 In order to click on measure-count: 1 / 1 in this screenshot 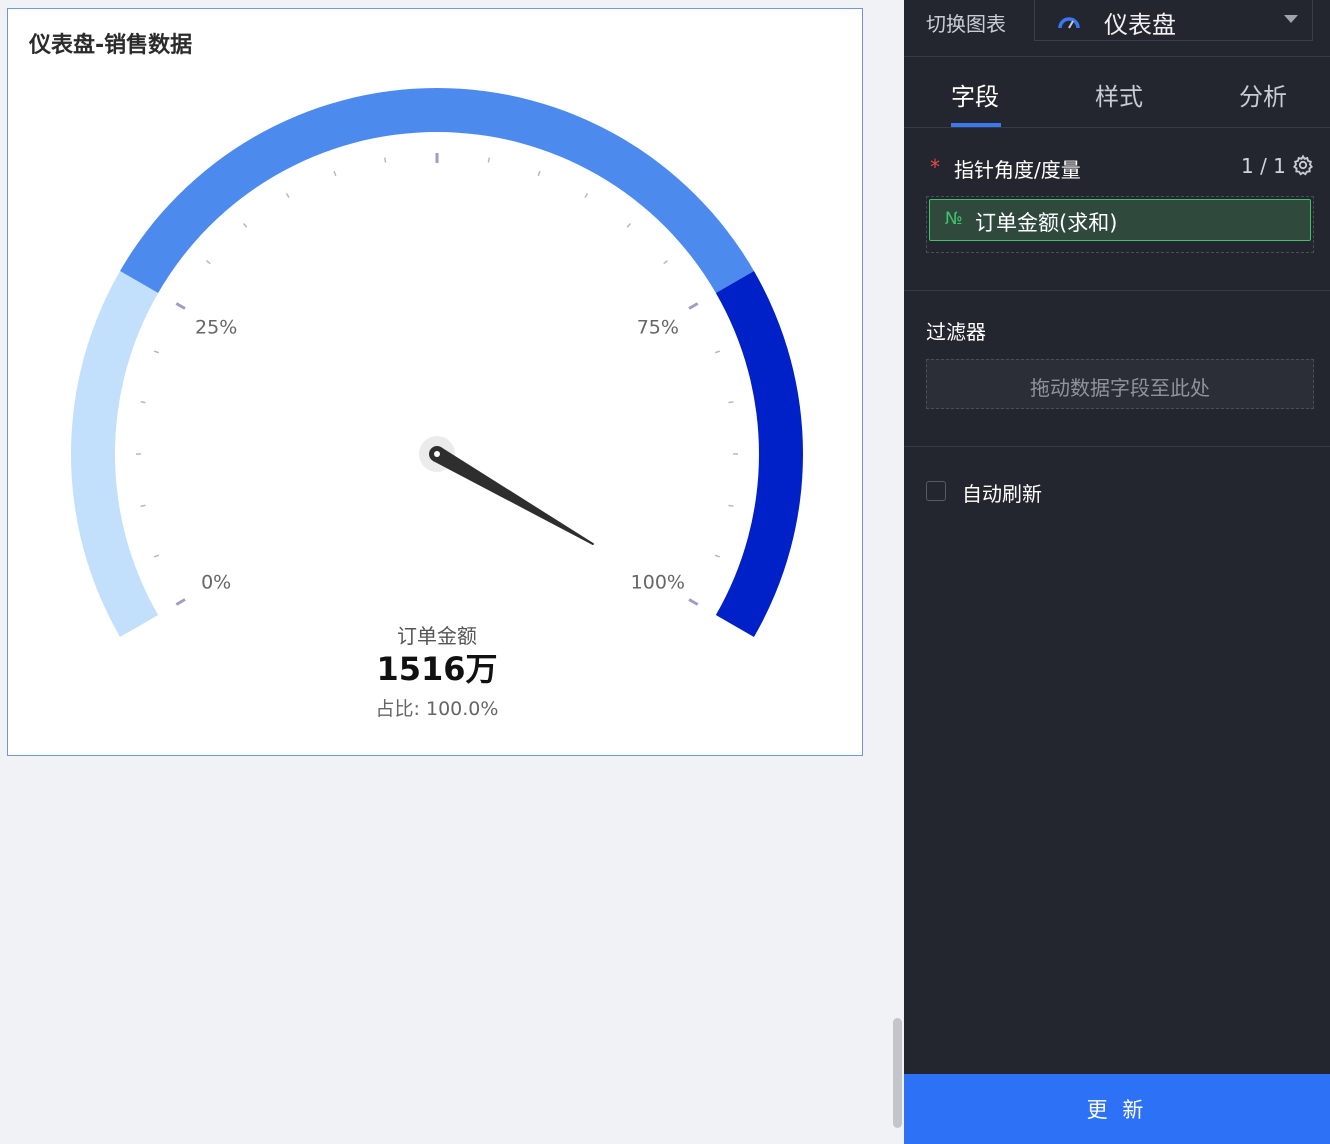, I will do `click(1263, 166)`.